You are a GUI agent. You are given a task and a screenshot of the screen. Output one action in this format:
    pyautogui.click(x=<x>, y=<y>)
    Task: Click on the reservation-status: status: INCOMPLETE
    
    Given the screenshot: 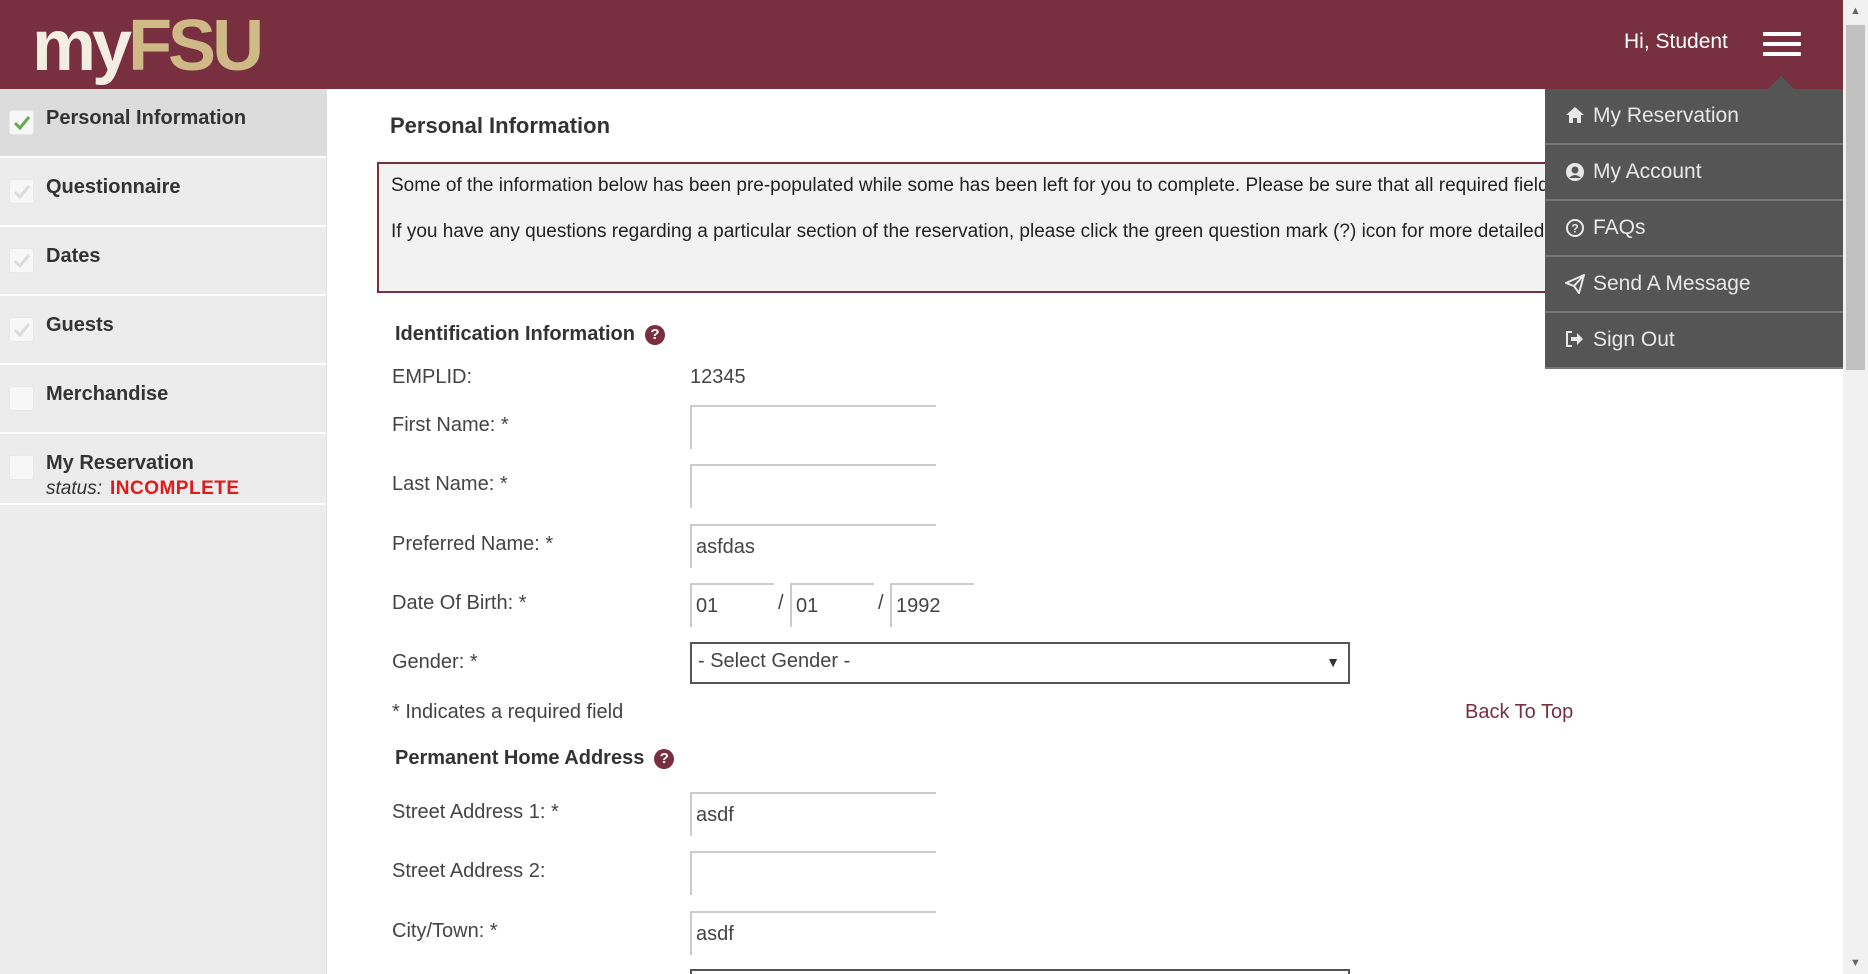 What is the action you would take?
    pyautogui.click(x=143, y=488)
    